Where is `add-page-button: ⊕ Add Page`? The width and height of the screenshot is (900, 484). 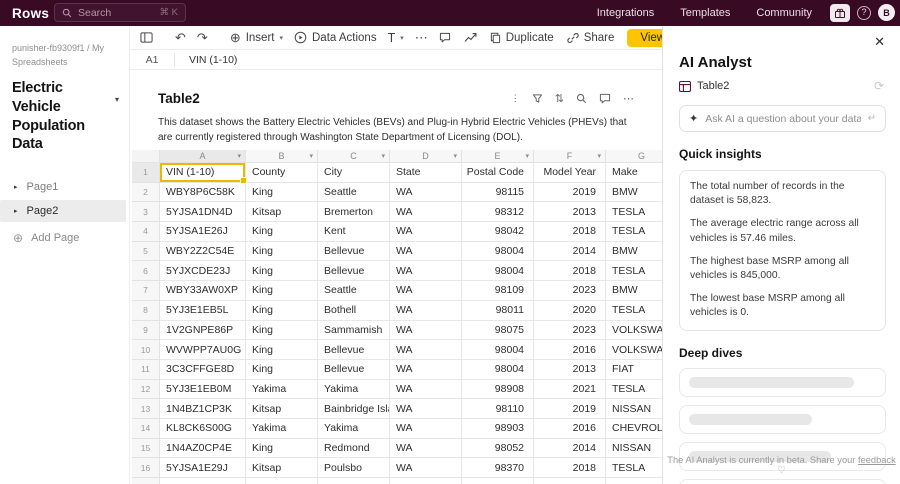
add-page-button: ⊕ Add Page is located at coordinates (64, 238).